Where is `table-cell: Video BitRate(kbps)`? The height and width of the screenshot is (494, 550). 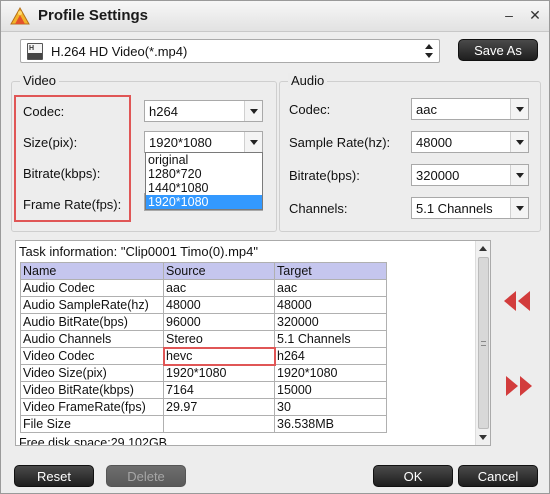
table-cell: Video BitRate(kbps) is located at coordinates (92, 390).